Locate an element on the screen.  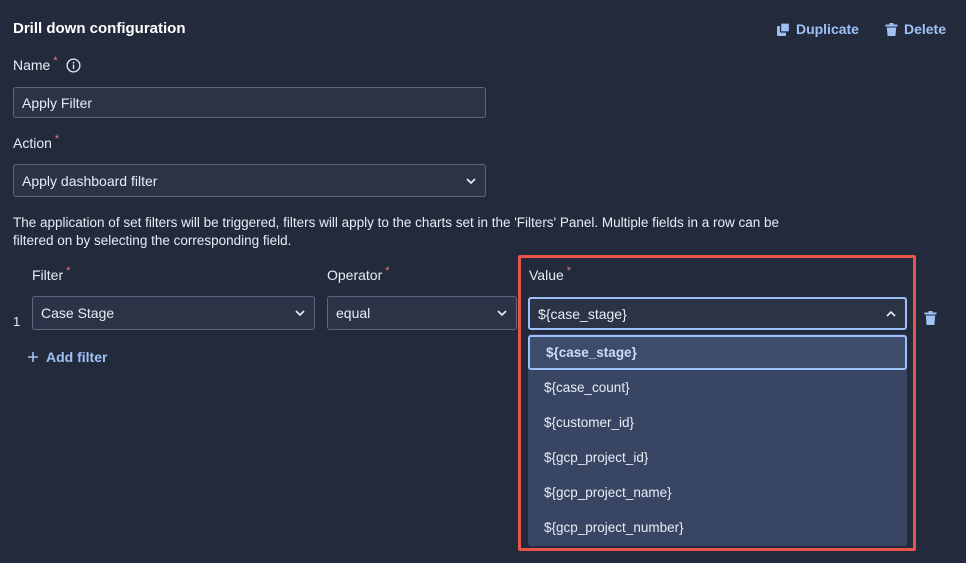
plus-icon is located at coordinates (33, 357).